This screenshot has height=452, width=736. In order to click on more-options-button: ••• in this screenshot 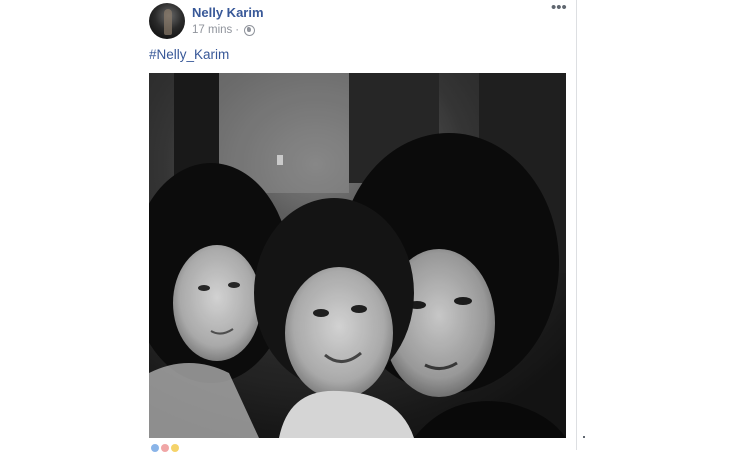, I will do `click(559, 7)`.